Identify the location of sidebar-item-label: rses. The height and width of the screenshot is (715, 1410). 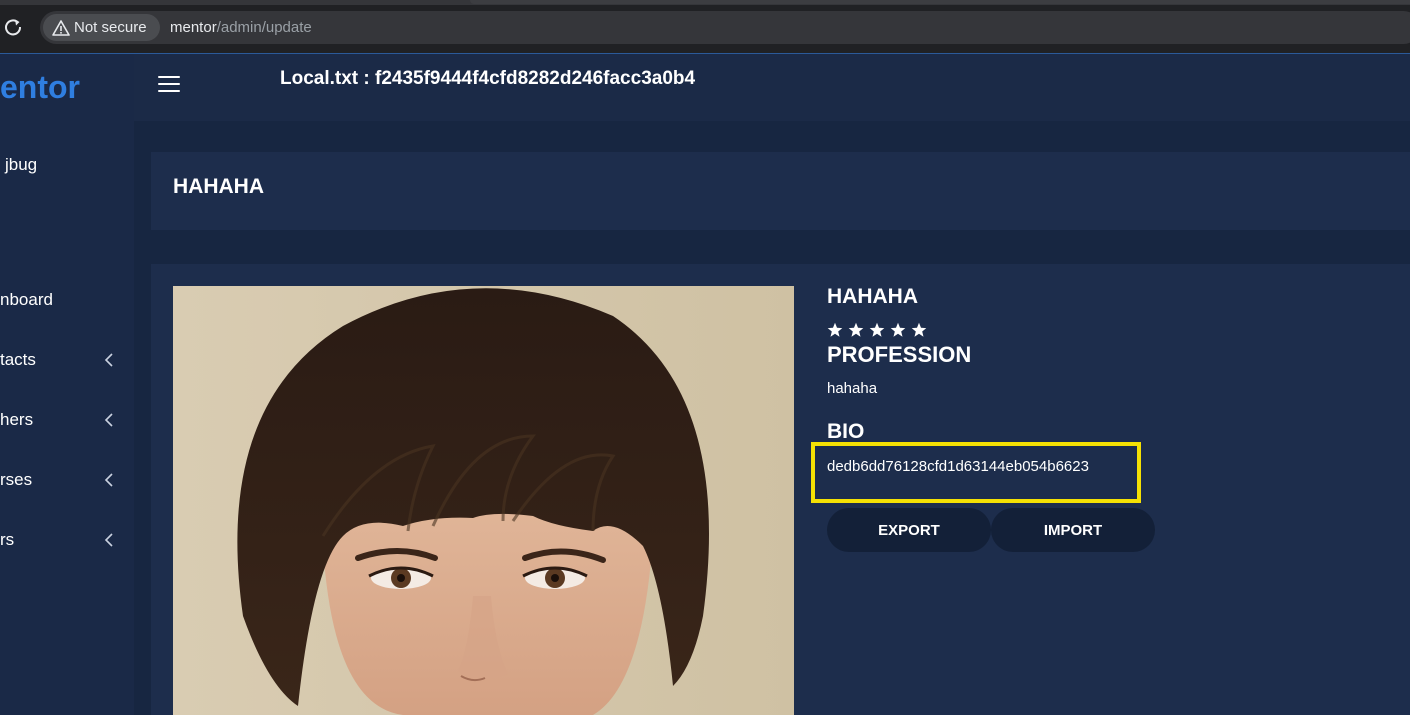
(16, 479).